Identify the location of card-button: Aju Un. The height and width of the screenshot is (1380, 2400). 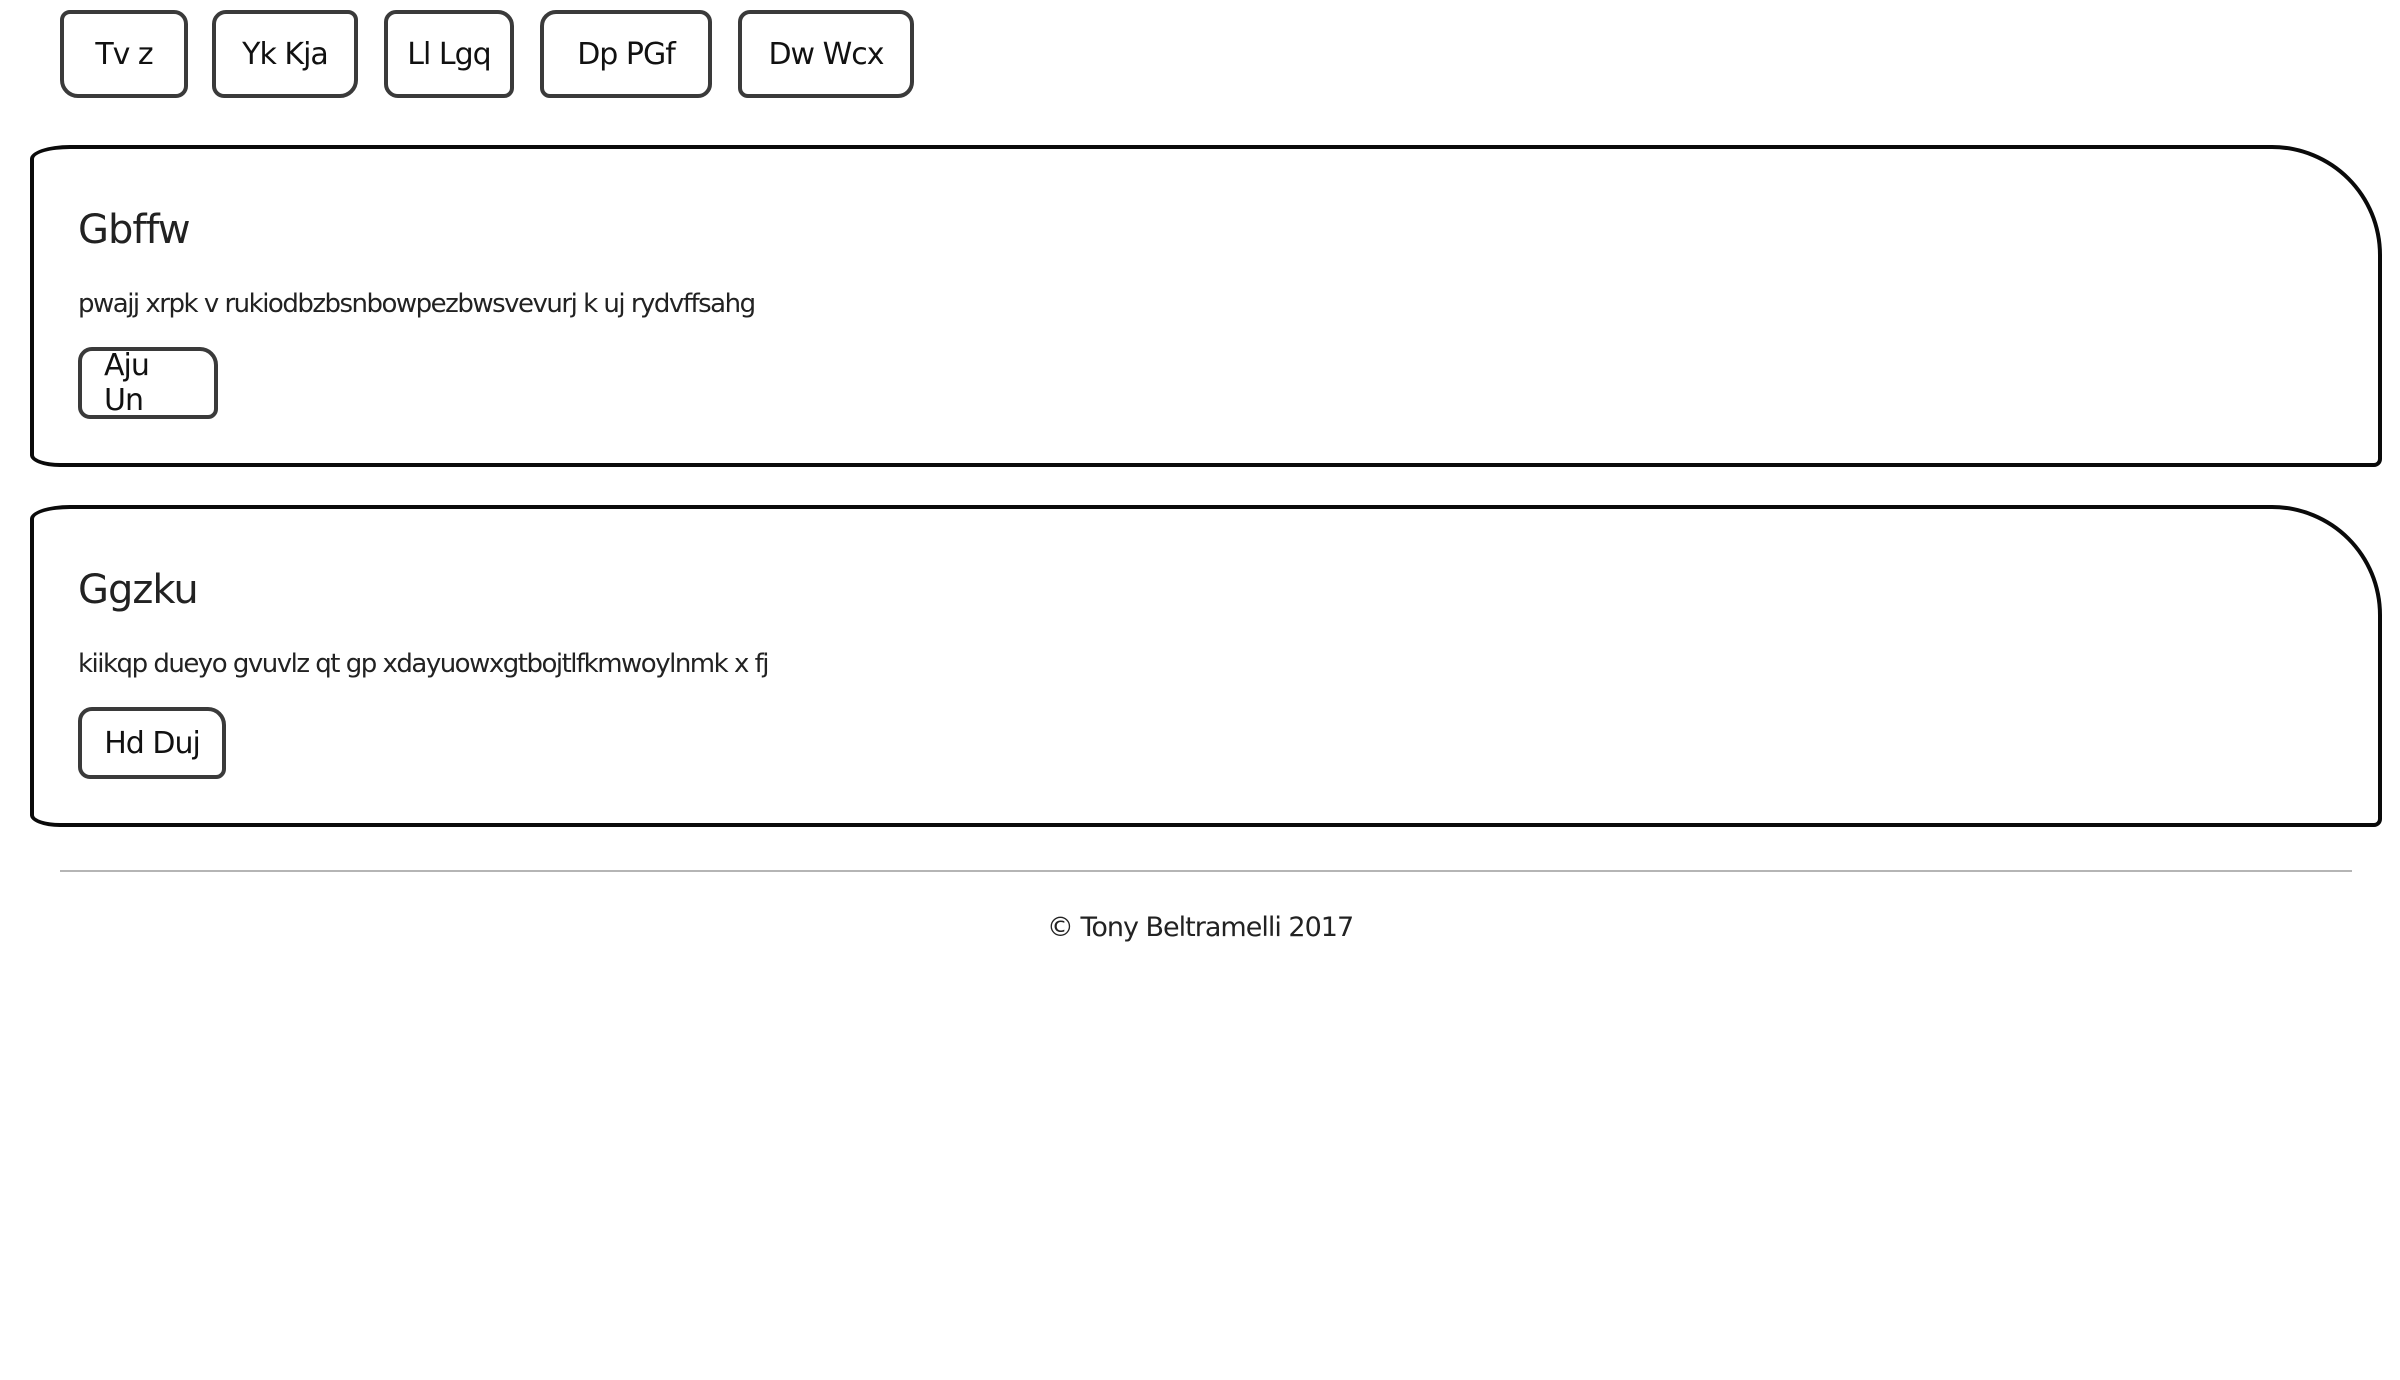
(148, 383).